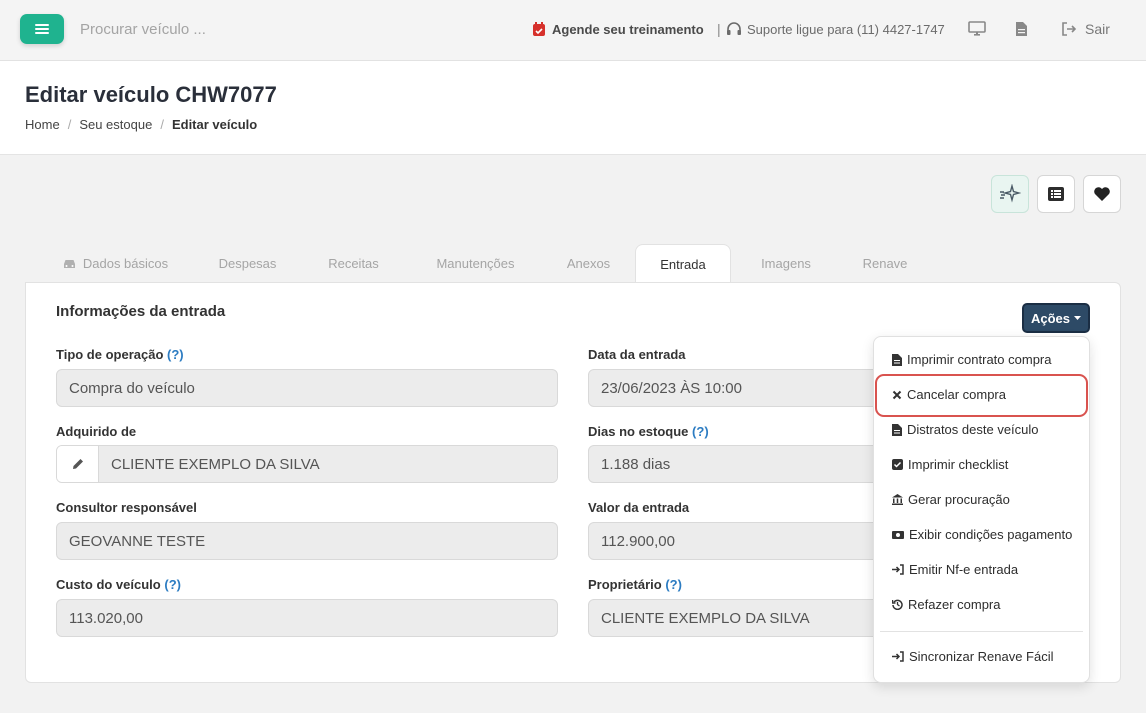 The height and width of the screenshot is (713, 1146). I want to click on breadcrumb-estoque: Seu estoque, so click(115, 124).